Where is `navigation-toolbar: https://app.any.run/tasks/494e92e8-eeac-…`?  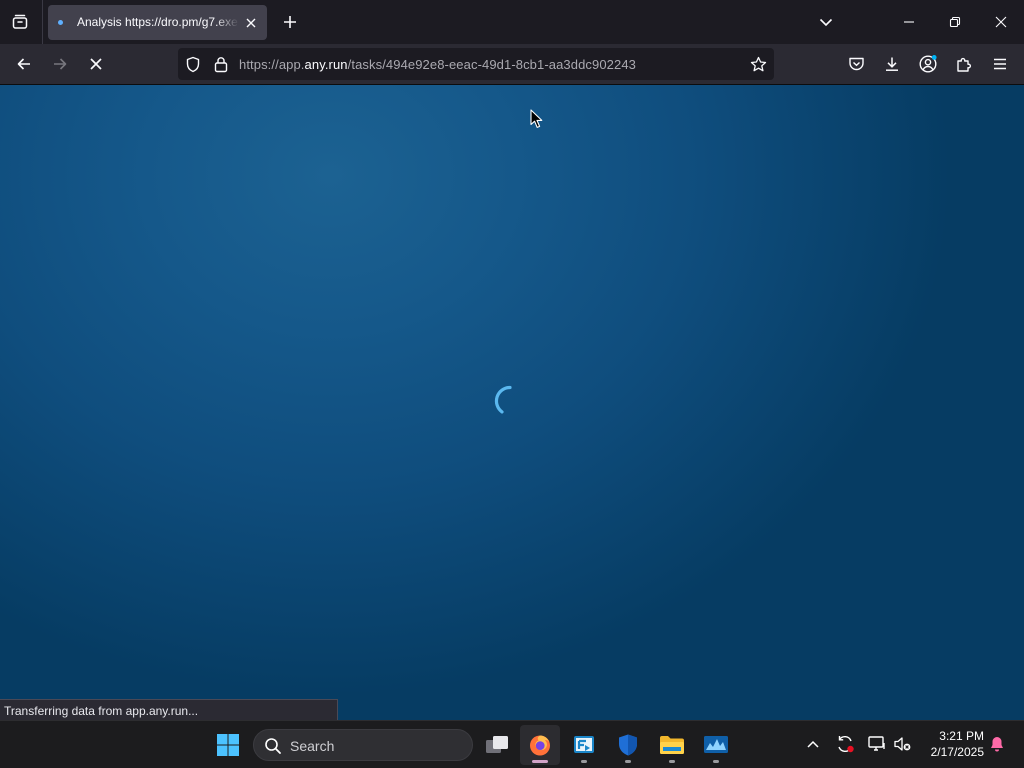
navigation-toolbar: https://app.any.run/tasks/494e92e8-eeac-… is located at coordinates (512, 64).